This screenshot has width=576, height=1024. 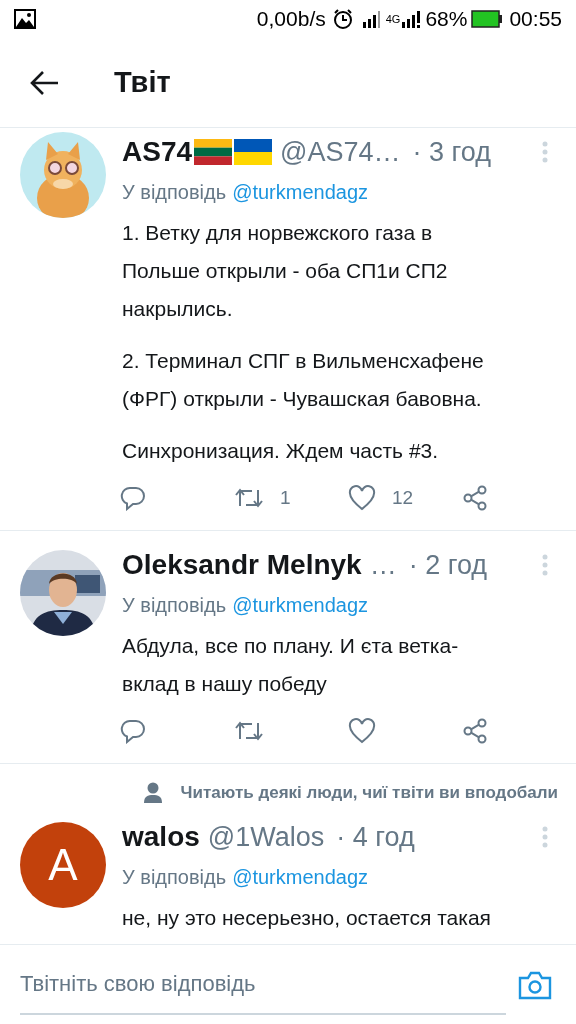 What do you see at coordinates (142, 82) in the screenshot?
I see `page-title: Твіт` at bounding box center [142, 82].